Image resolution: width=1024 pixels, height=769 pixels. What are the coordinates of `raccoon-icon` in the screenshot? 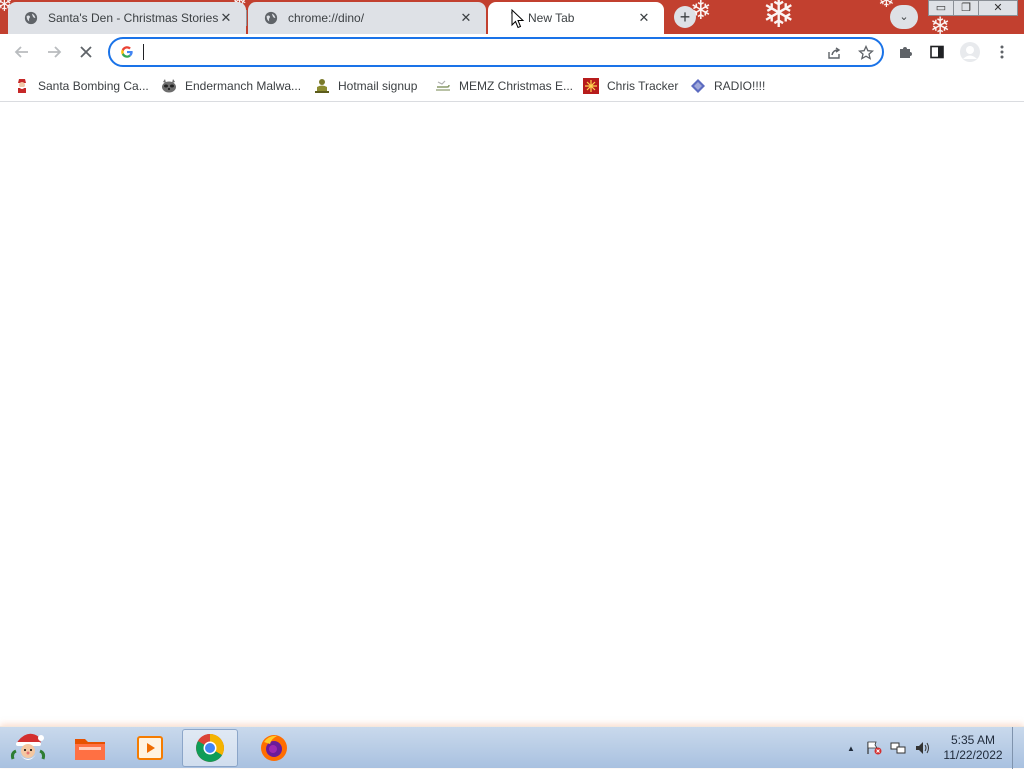 It's located at (169, 86).